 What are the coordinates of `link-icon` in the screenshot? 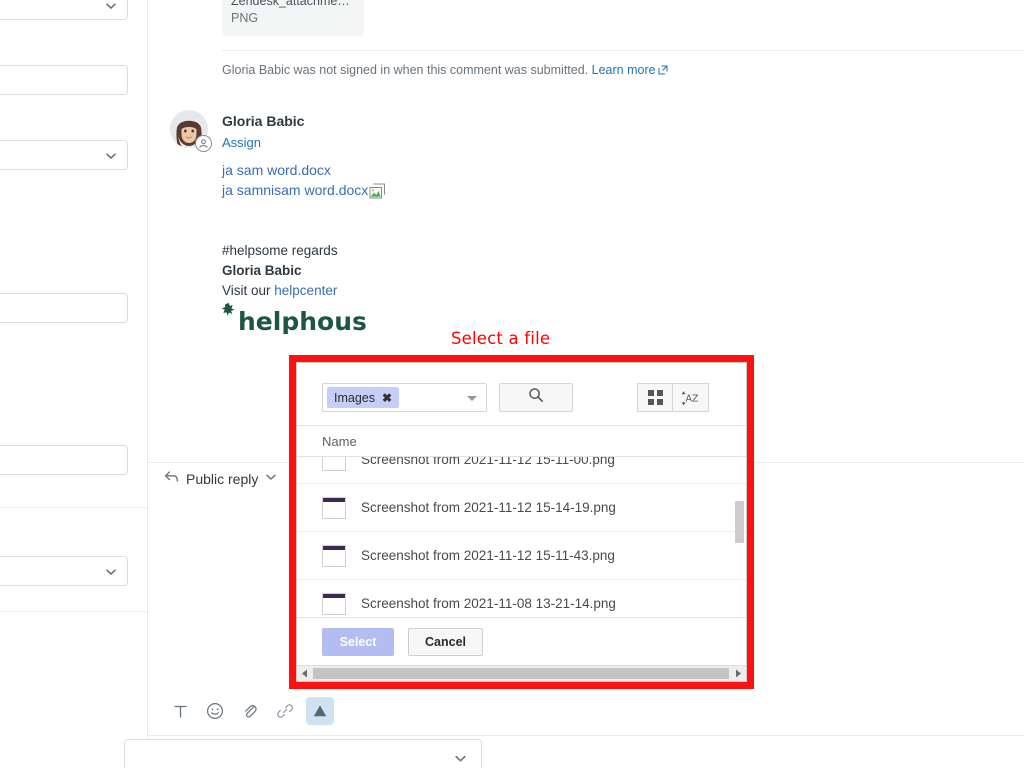 It's located at (285, 711).